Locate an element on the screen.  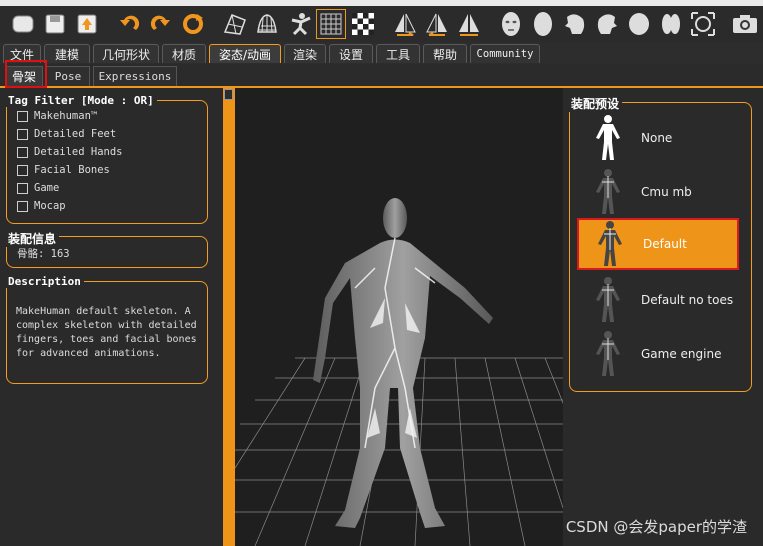
rig-info-title: 装配信息 is located at coordinates (32, 238).